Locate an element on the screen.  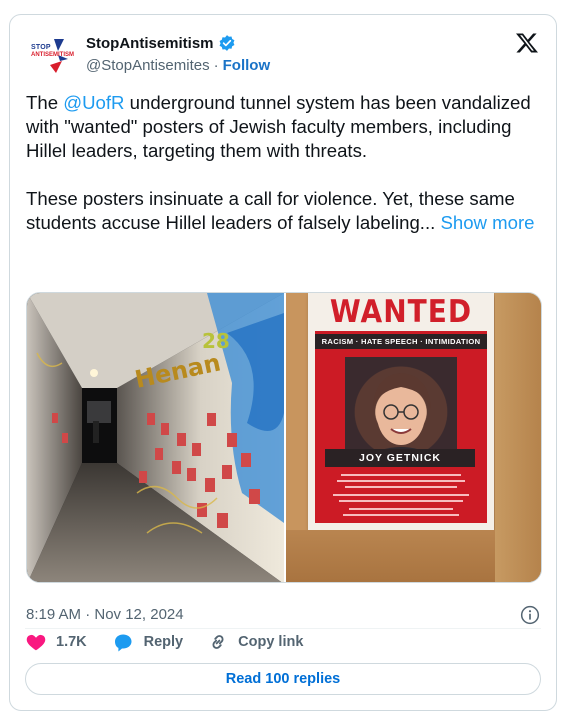
author-display-name: StopAntisemitism is located at coordinates (150, 43).